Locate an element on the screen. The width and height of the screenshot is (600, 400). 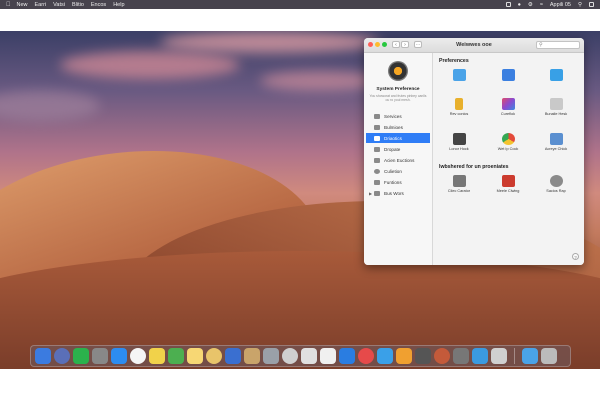
pref-item-lonor-hock: Lonor Hock is located at coordinates (459, 142).